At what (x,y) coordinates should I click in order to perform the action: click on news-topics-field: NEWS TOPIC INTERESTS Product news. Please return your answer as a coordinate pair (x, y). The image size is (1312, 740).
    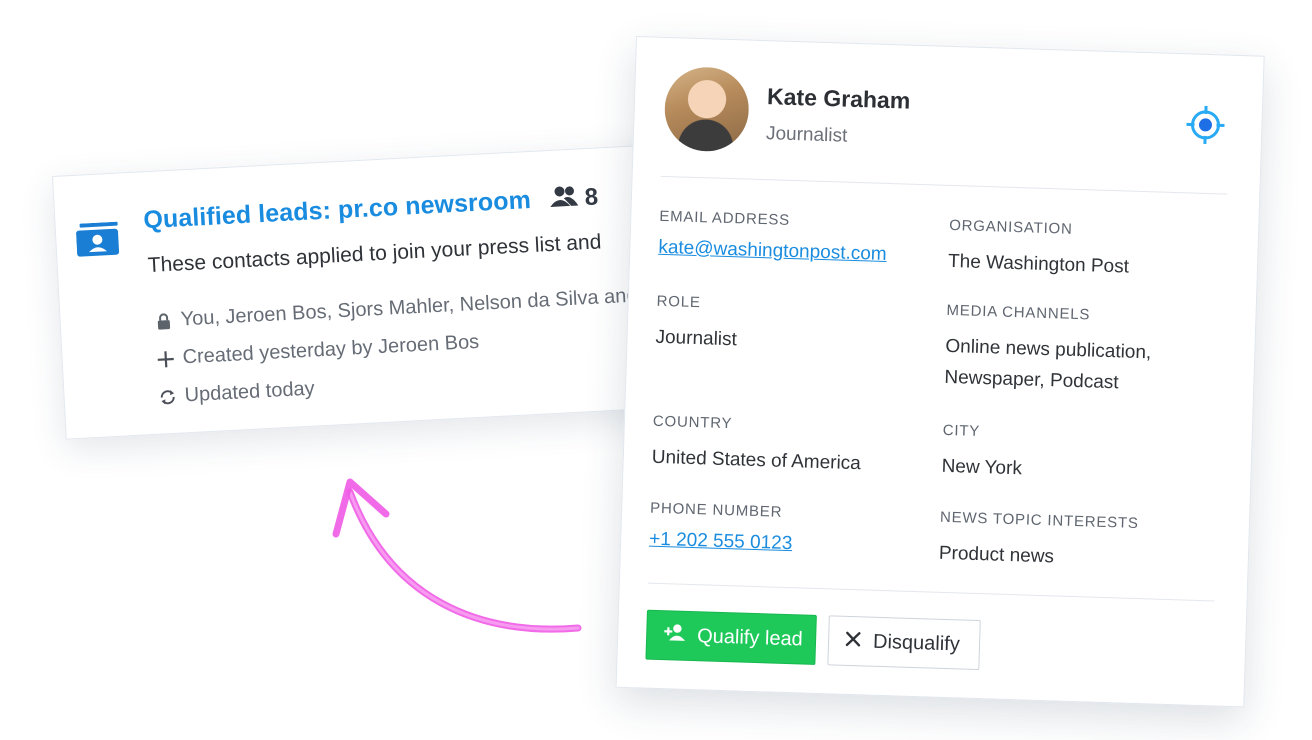
    Looking at the image, I should click on (1074, 543).